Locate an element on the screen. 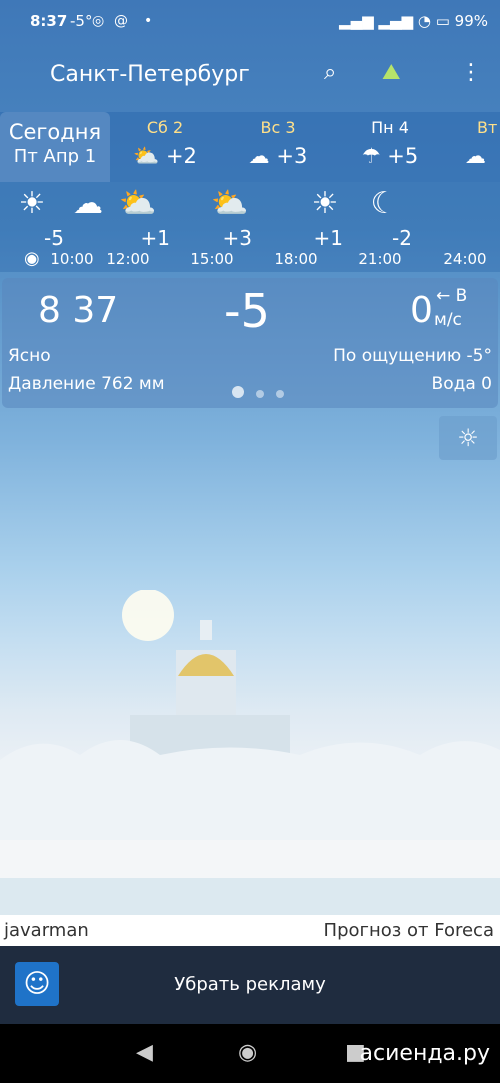 The image size is (500, 1083). city-title: Санкт-Петербург is located at coordinates (150, 74).